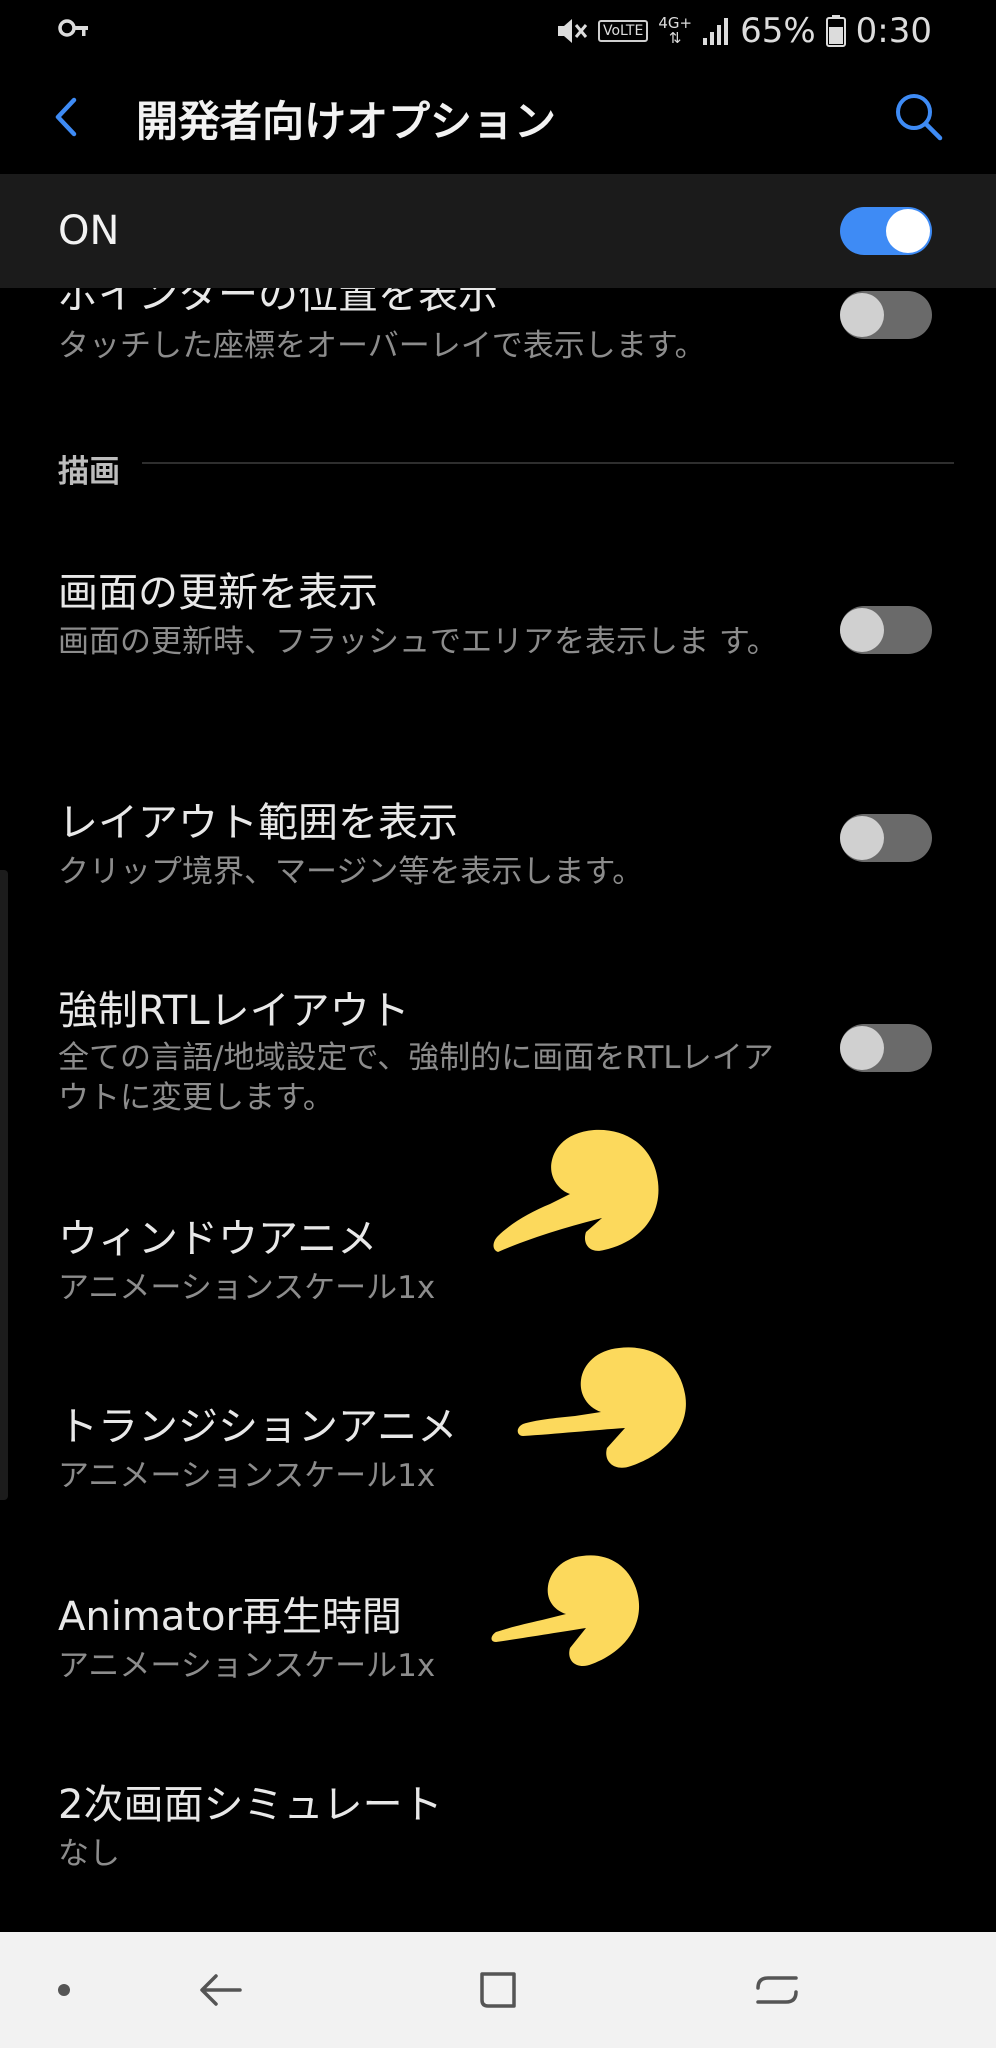 The width and height of the screenshot is (996, 2048). What do you see at coordinates (221, 1990) in the screenshot?
I see `back-nav-icon` at bounding box center [221, 1990].